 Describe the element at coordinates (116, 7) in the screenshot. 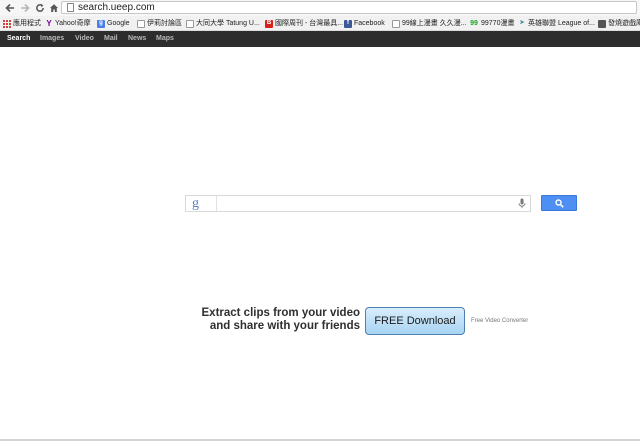

I see `url-text: search.ueep.com` at that location.